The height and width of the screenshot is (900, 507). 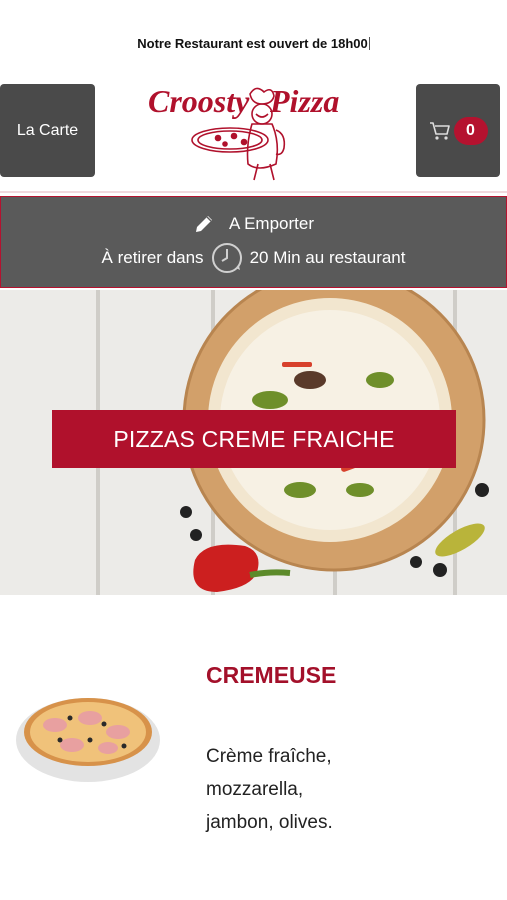 What do you see at coordinates (271, 675) in the screenshot?
I see `product-name: CREMEUSE` at bounding box center [271, 675].